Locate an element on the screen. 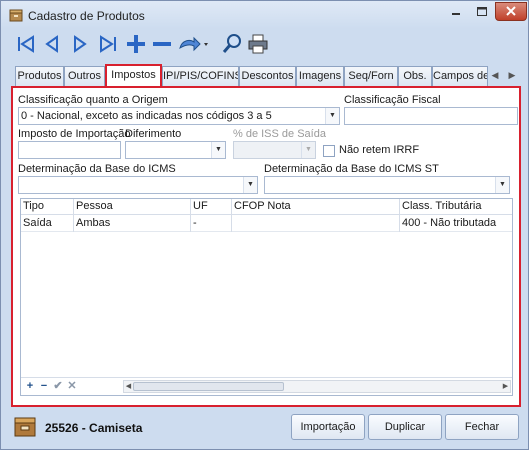 Image resolution: width=529 pixels, height=450 pixels. minimize-icon is located at coordinates (456, 14).